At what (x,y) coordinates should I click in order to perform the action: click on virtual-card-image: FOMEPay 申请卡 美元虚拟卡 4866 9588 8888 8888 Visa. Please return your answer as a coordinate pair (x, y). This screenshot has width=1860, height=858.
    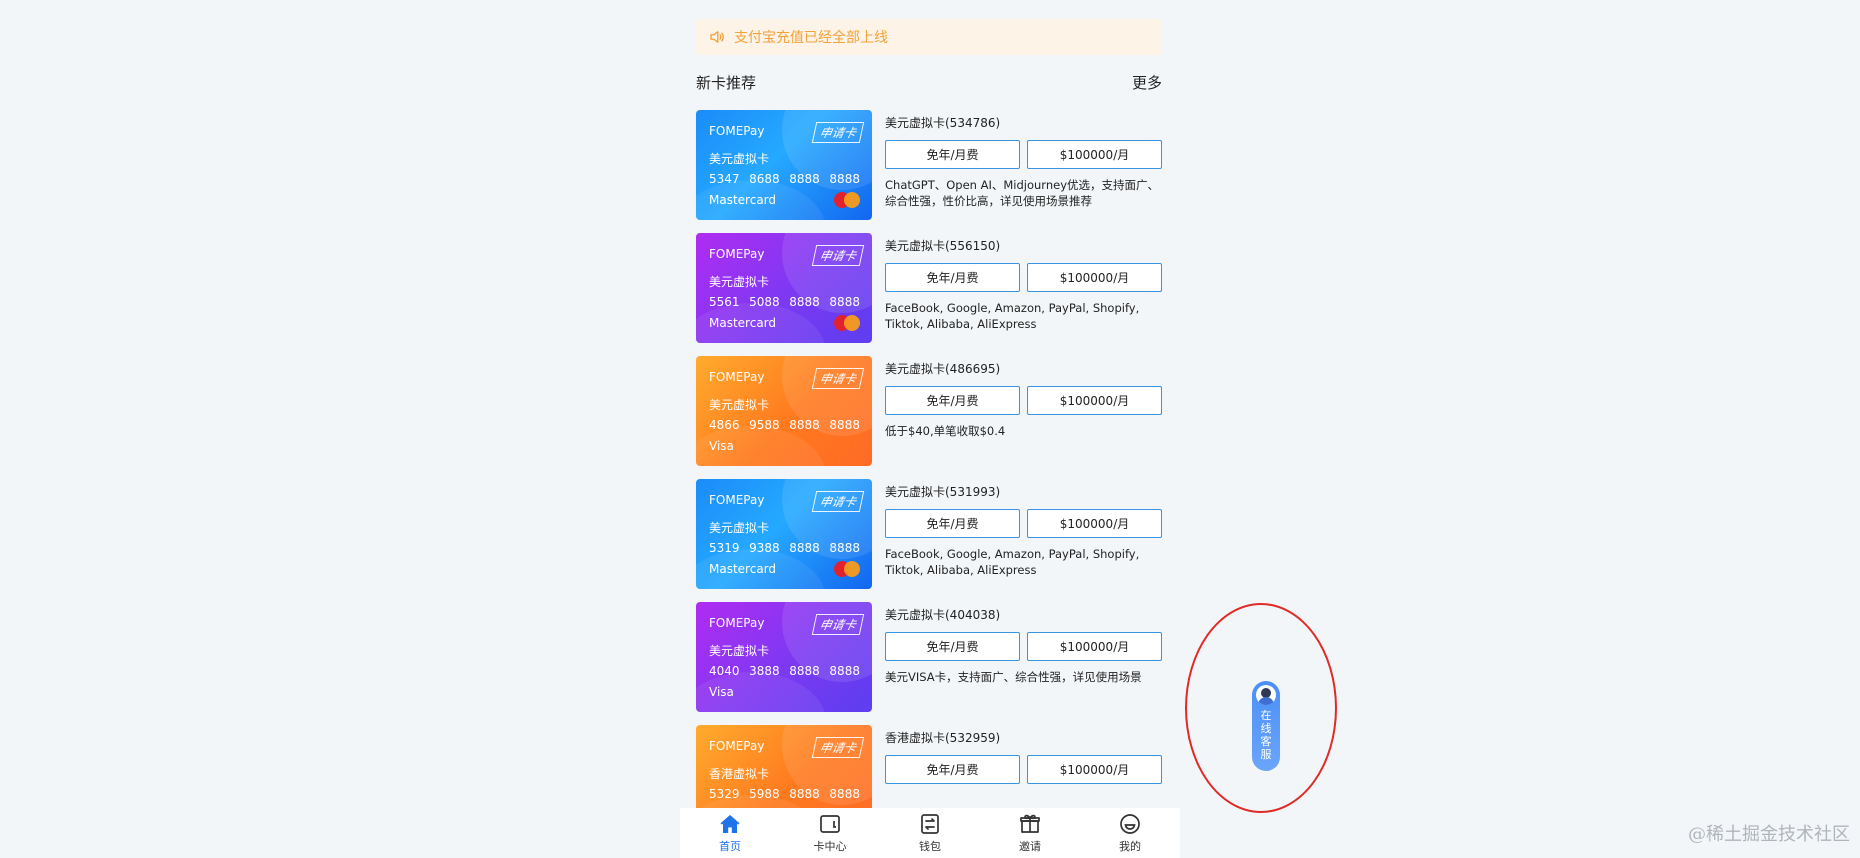
    Looking at the image, I should click on (784, 411).